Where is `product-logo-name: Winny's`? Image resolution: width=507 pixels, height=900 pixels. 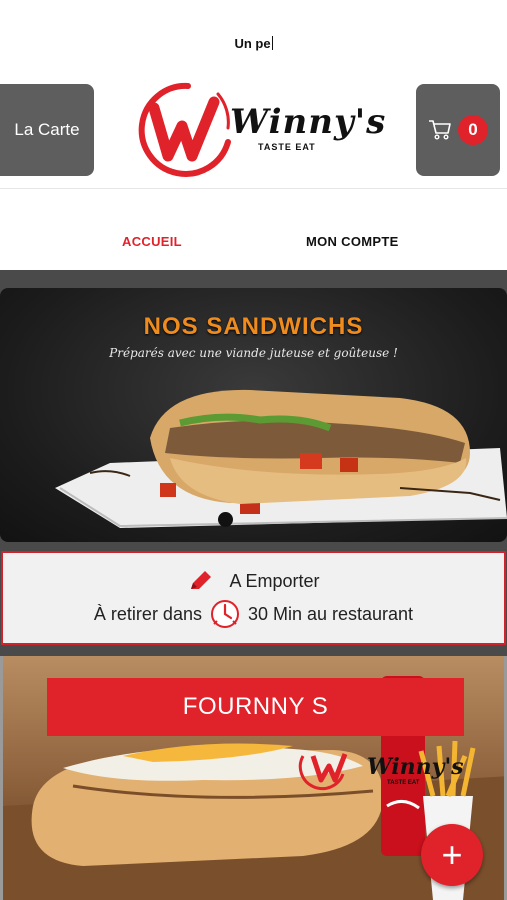 product-logo-name: Winny's is located at coordinates (415, 767).